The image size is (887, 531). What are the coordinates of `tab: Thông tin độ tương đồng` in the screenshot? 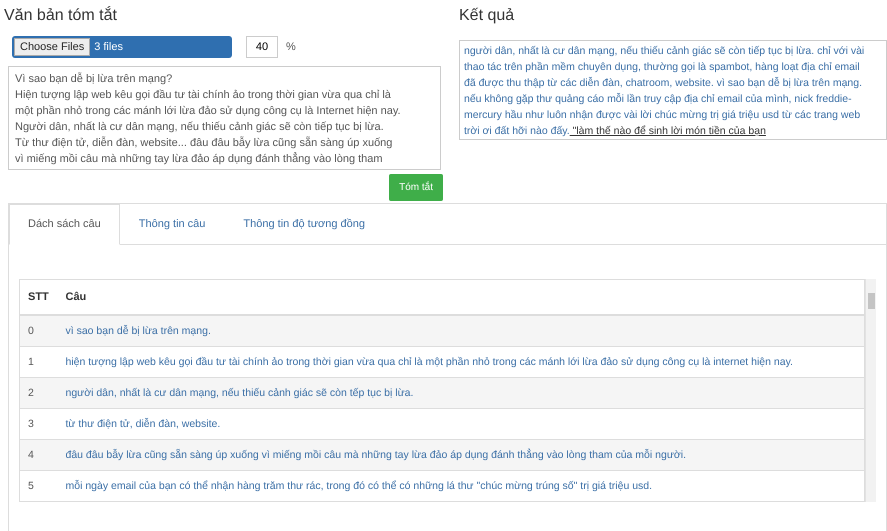 It's located at (304, 224).